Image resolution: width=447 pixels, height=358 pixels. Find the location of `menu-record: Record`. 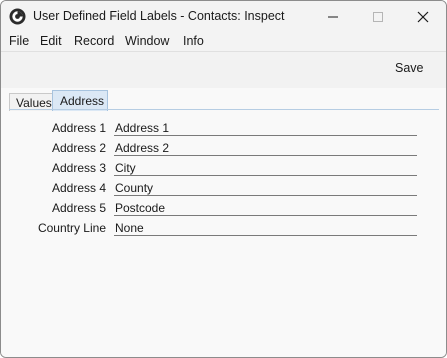

menu-record: Record is located at coordinates (94, 41).